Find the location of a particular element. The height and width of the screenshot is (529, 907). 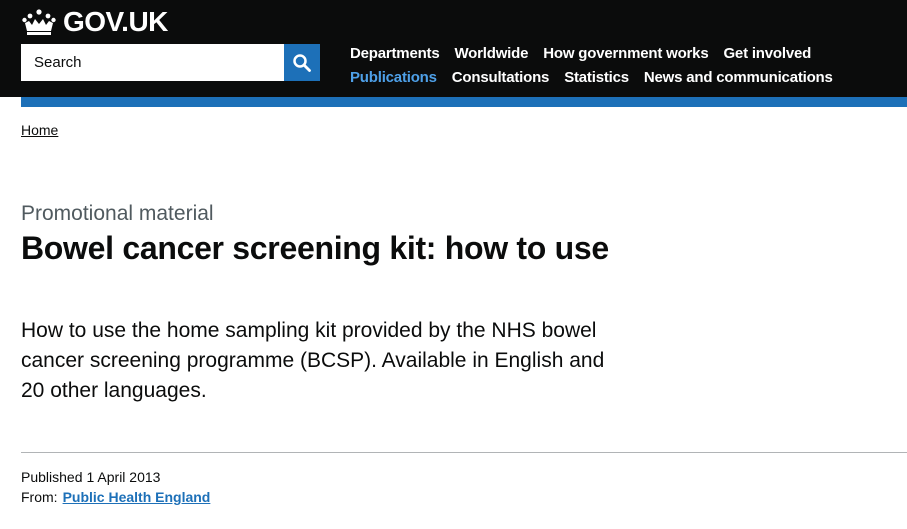

nav-link-news-and-communications: News and communications is located at coordinates (738, 77).